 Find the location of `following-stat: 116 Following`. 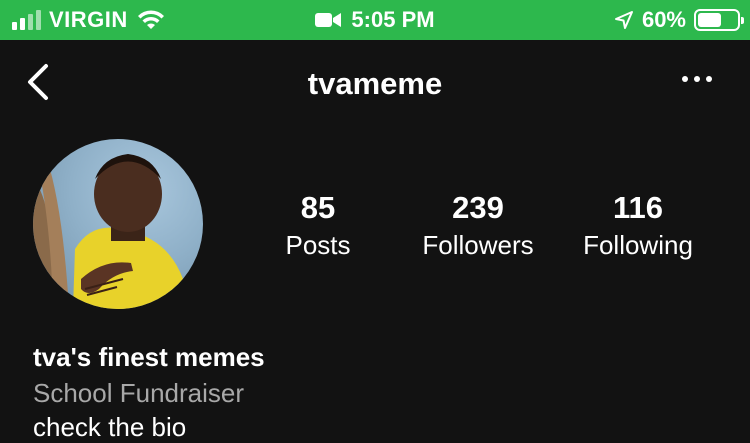

following-stat: 116 Following is located at coordinates (638, 227).